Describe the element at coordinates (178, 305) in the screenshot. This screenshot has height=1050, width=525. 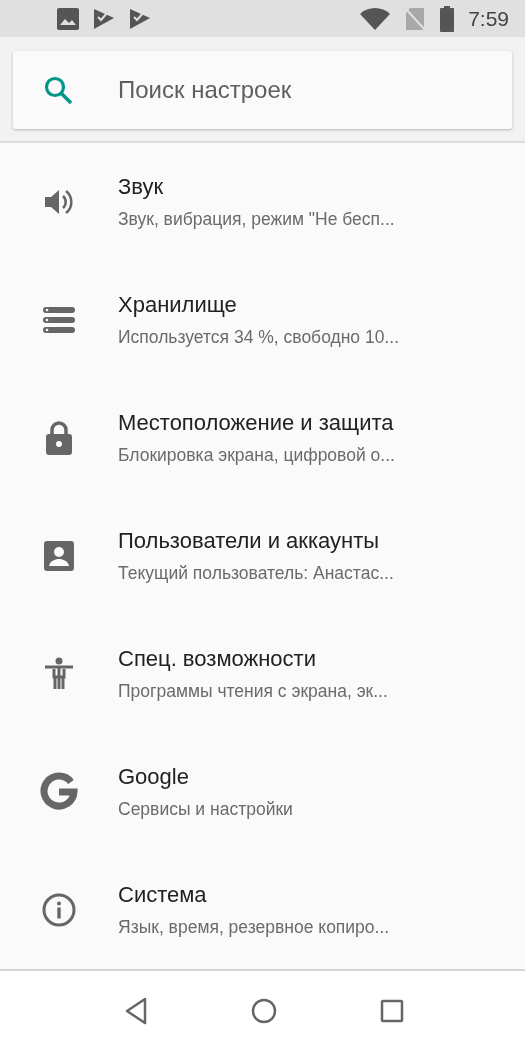
I see `item-title: Хранилище` at that location.